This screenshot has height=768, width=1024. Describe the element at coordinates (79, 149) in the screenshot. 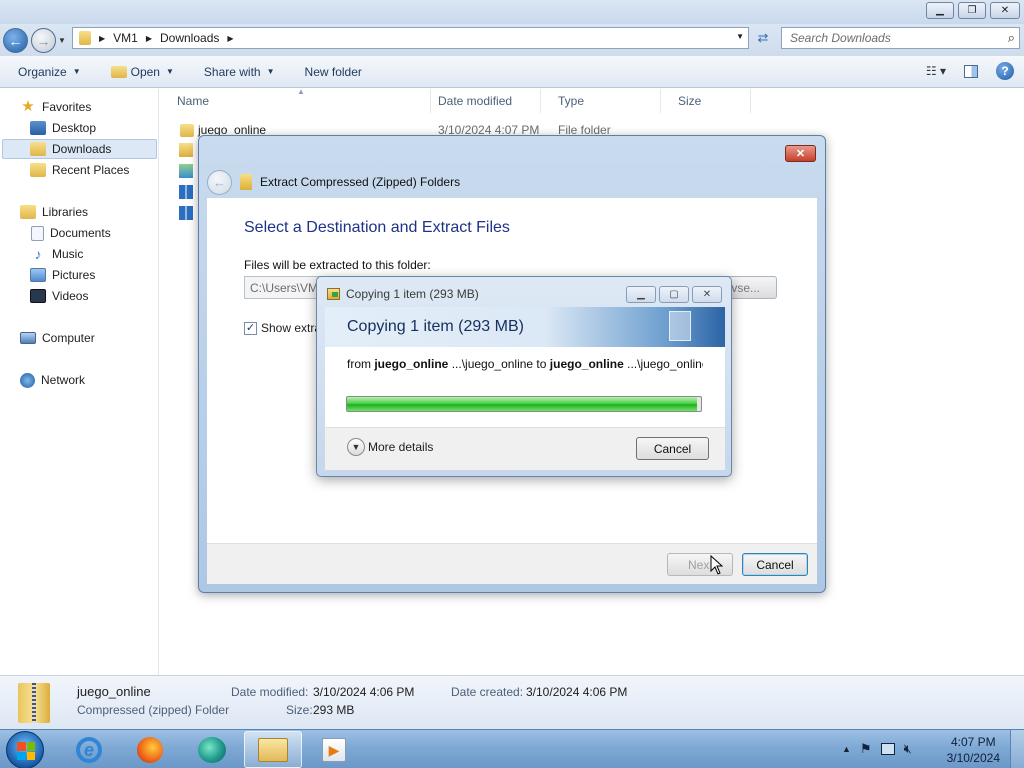

I see `nav-downloads: Downloads` at that location.